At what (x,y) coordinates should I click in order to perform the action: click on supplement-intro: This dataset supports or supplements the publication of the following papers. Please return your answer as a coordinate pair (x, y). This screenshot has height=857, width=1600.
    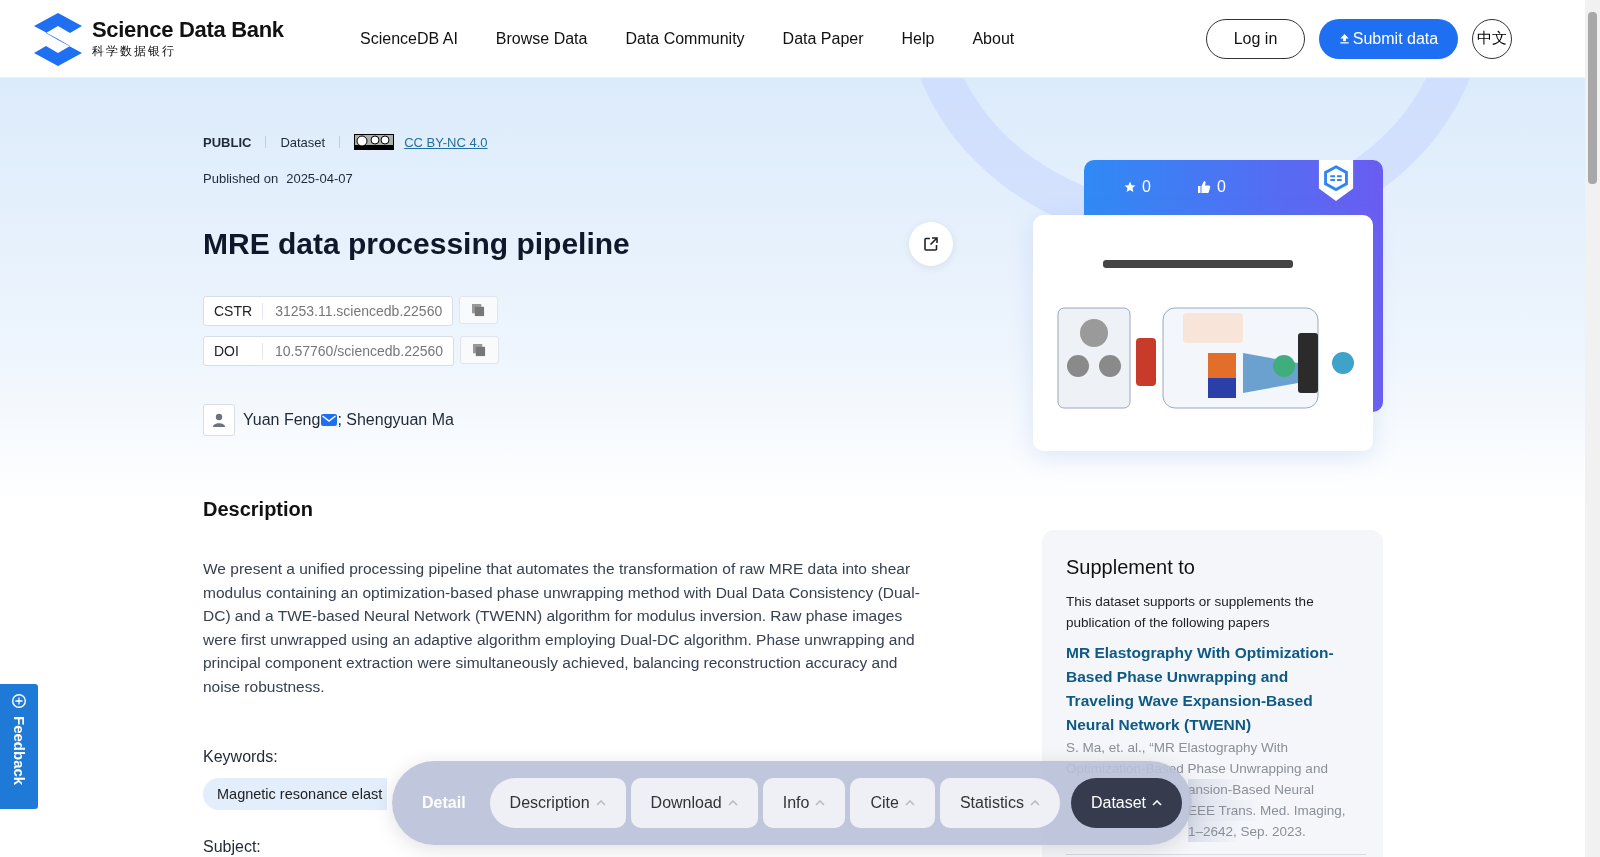
    Looking at the image, I should click on (1190, 612).